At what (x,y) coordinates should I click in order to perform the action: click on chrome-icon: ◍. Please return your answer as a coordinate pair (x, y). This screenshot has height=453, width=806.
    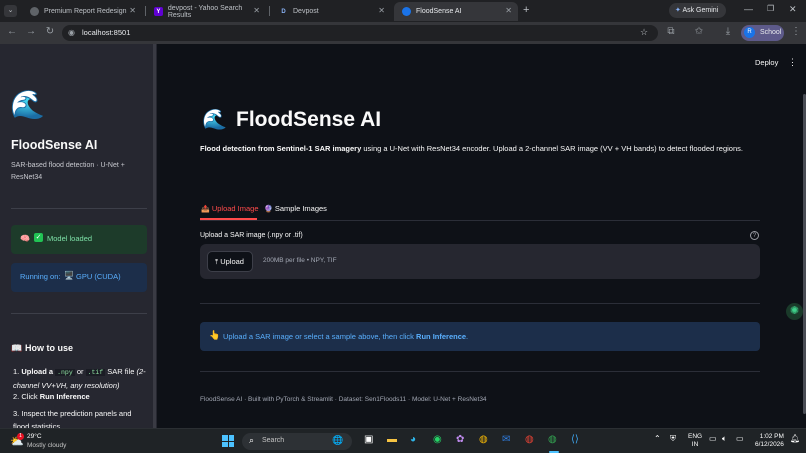
    Looking at the image, I should click on (483, 439).